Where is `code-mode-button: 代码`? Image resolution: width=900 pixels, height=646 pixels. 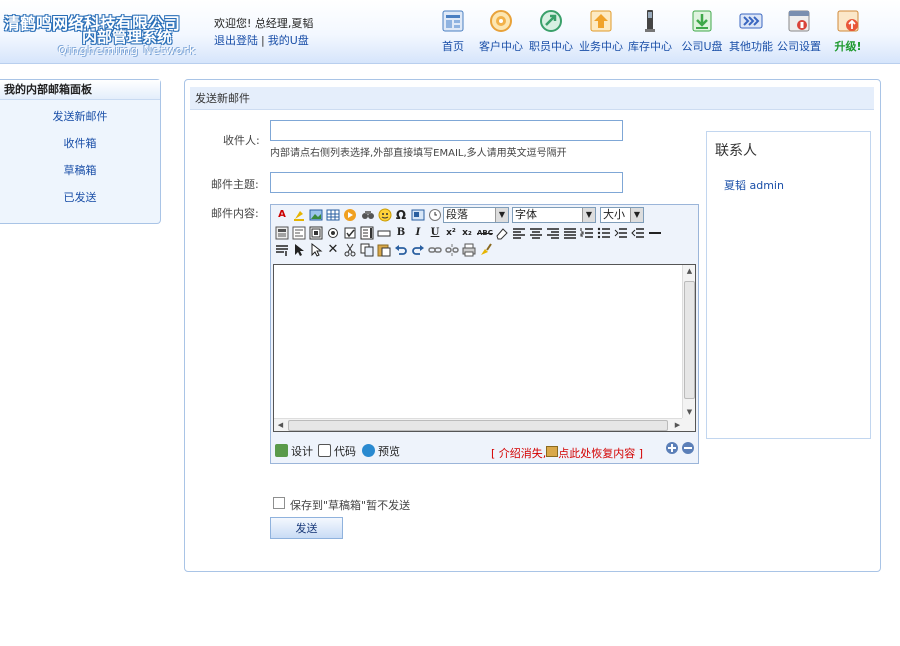 code-mode-button: 代码 is located at coordinates (337, 451).